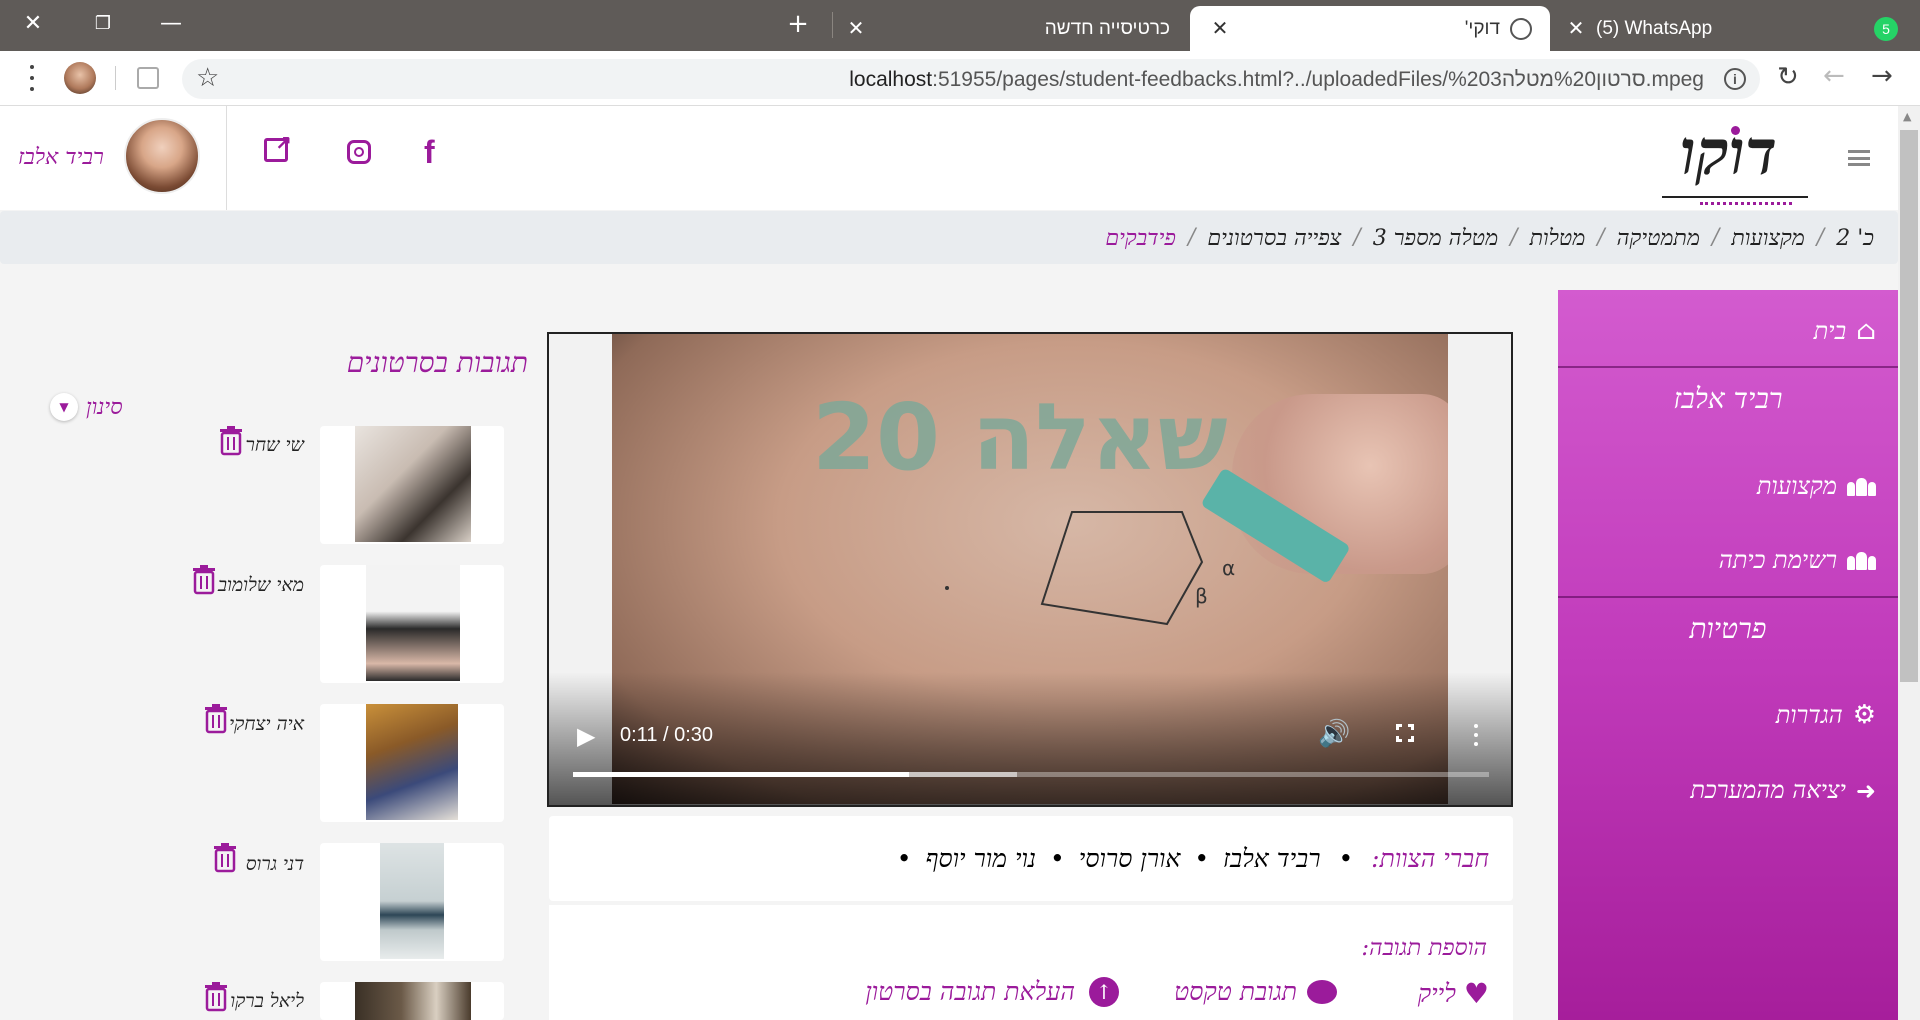 This screenshot has height=1020, width=1920. Describe the element at coordinates (1882, 76) in the screenshot. I see `forward-arrow-icon: →` at that location.